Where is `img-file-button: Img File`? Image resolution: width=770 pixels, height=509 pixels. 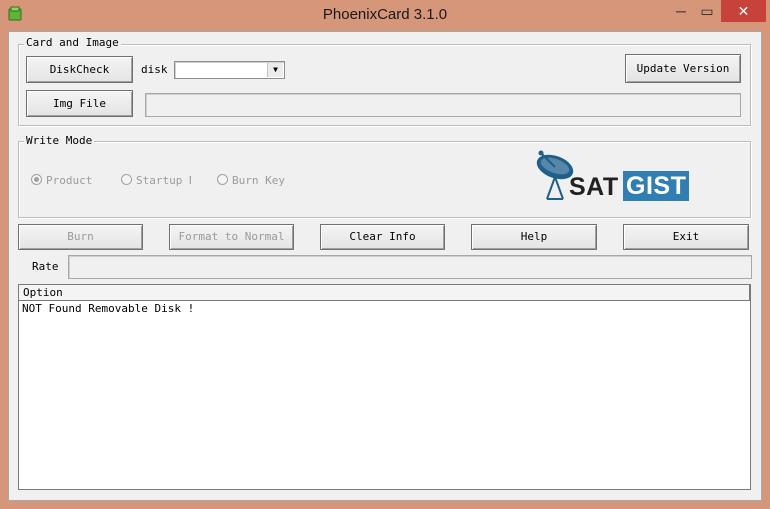 img-file-button: Img File is located at coordinates (79, 103).